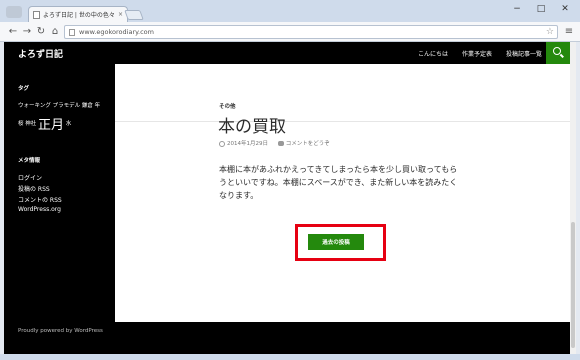 Image resolution: width=580 pixels, height=360 pixels. Describe the element at coordinates (565, 9) in the screenshot. I see `close-window-button: ✕` at that location.